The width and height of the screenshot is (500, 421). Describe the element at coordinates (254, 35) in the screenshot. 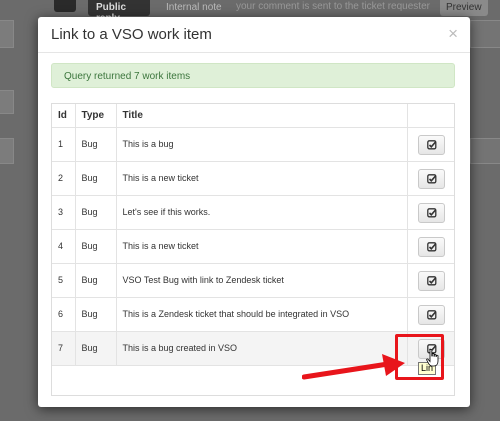

I see `dialog-header: Link to a VSO work item ×` at that location.